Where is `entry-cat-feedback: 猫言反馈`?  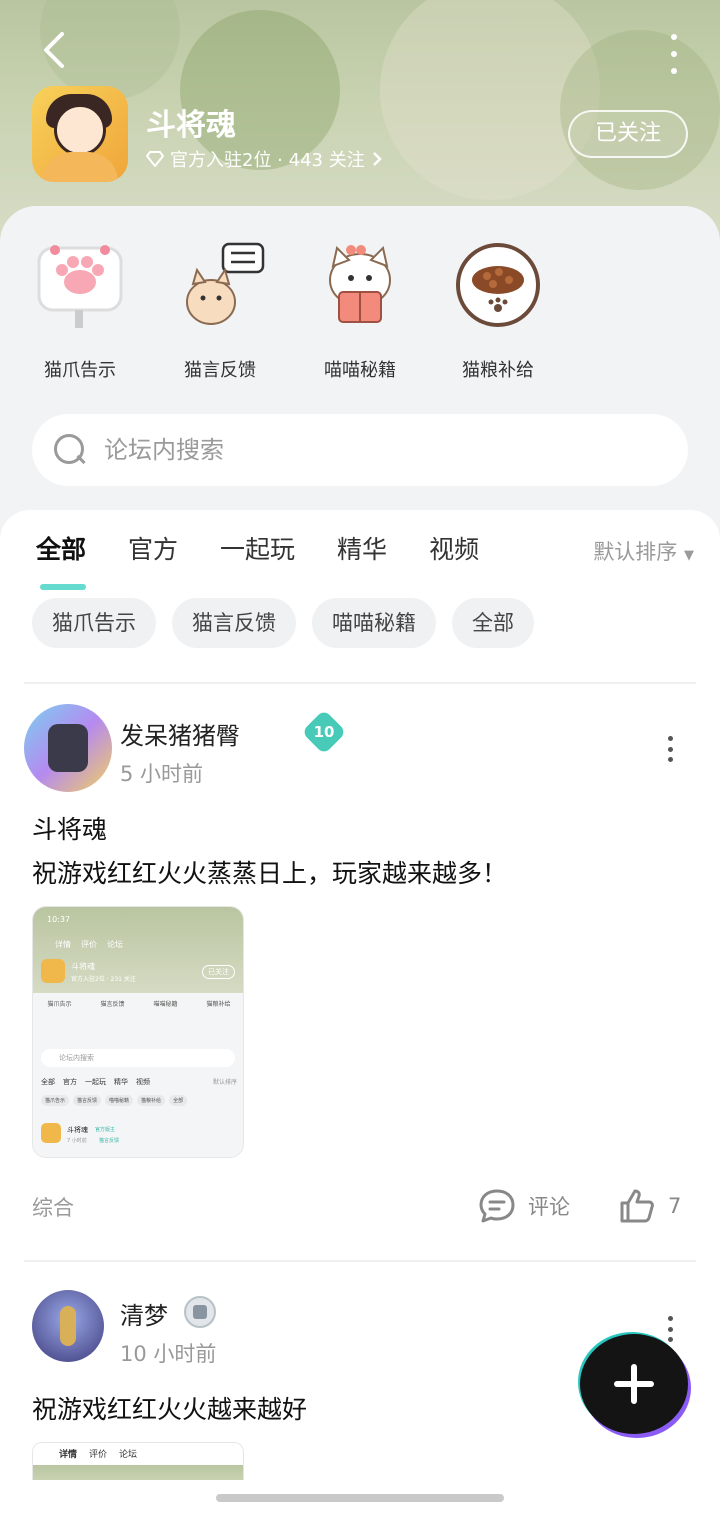 entry-cat-feedback: 猫言反馈 is located at coordinates (220, 311).